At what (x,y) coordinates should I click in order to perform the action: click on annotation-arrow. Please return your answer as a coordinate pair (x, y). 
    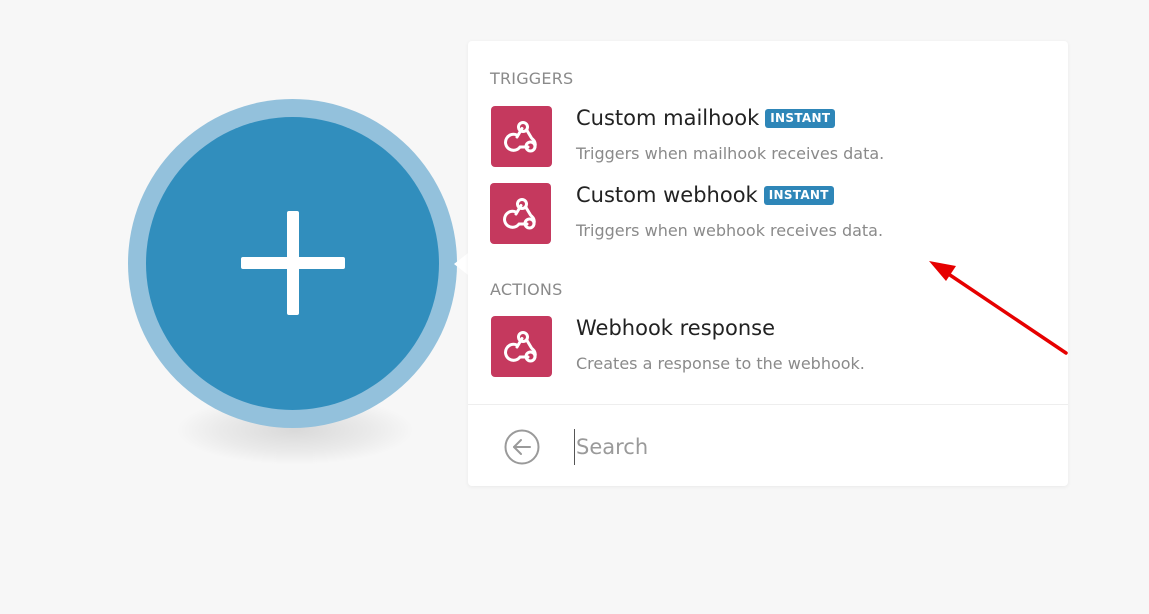
    Looking at the image, I should click on (998, 308).